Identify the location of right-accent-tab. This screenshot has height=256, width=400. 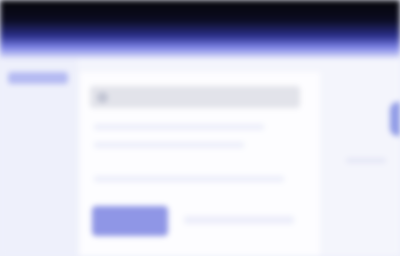
(395, 119).